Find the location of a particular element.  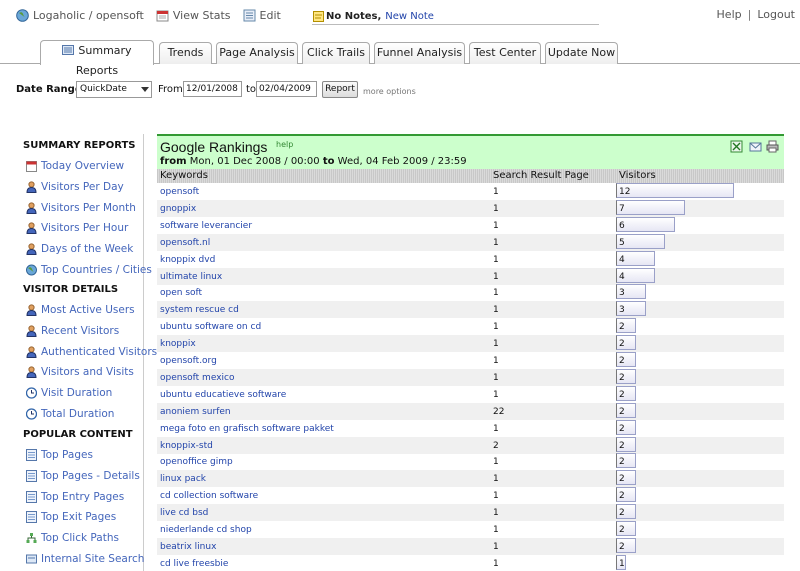

export-excel-icon is located at coordinates (736, 146).